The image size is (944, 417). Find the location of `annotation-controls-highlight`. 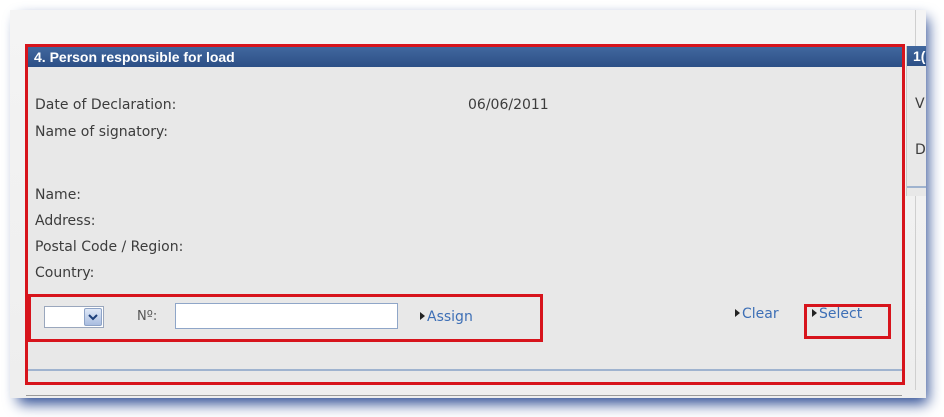

annotation-controls-highlight is located at coordinates (285, 318).